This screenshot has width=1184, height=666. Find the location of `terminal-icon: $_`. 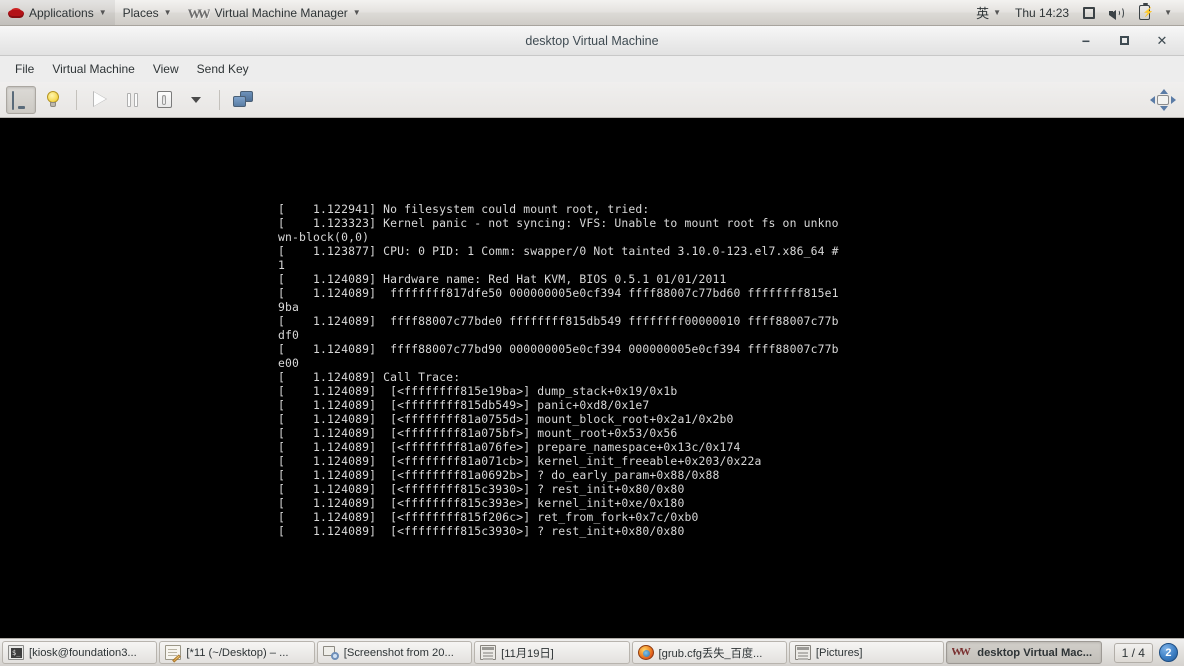

terminal-icon: $_ is located at coordinates (16, 652).